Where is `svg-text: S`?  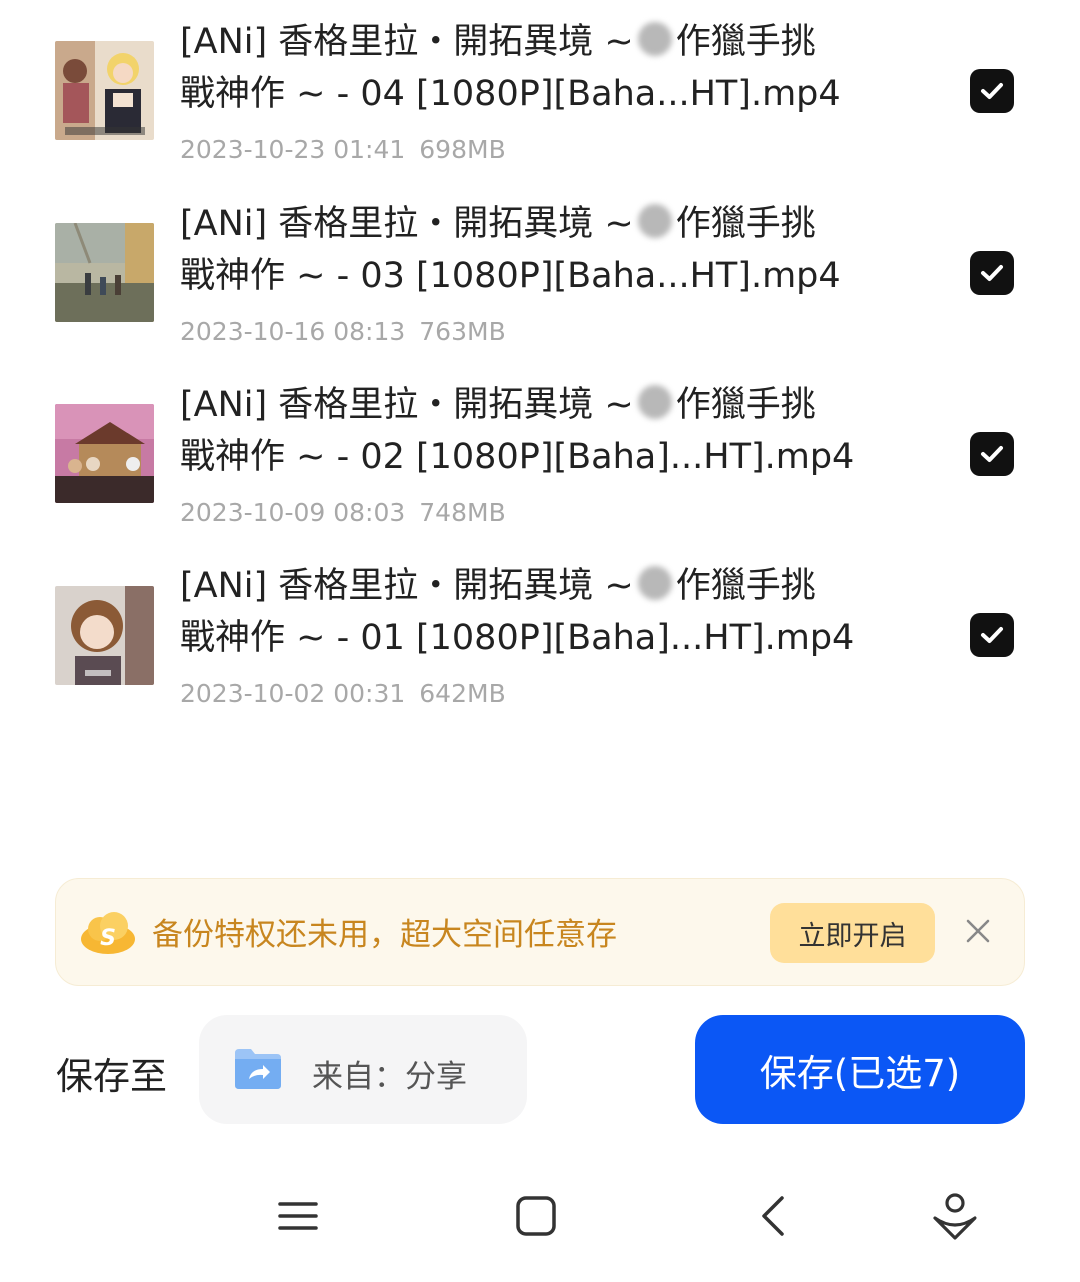
svg-text: S is located at coordinates (108, 938).